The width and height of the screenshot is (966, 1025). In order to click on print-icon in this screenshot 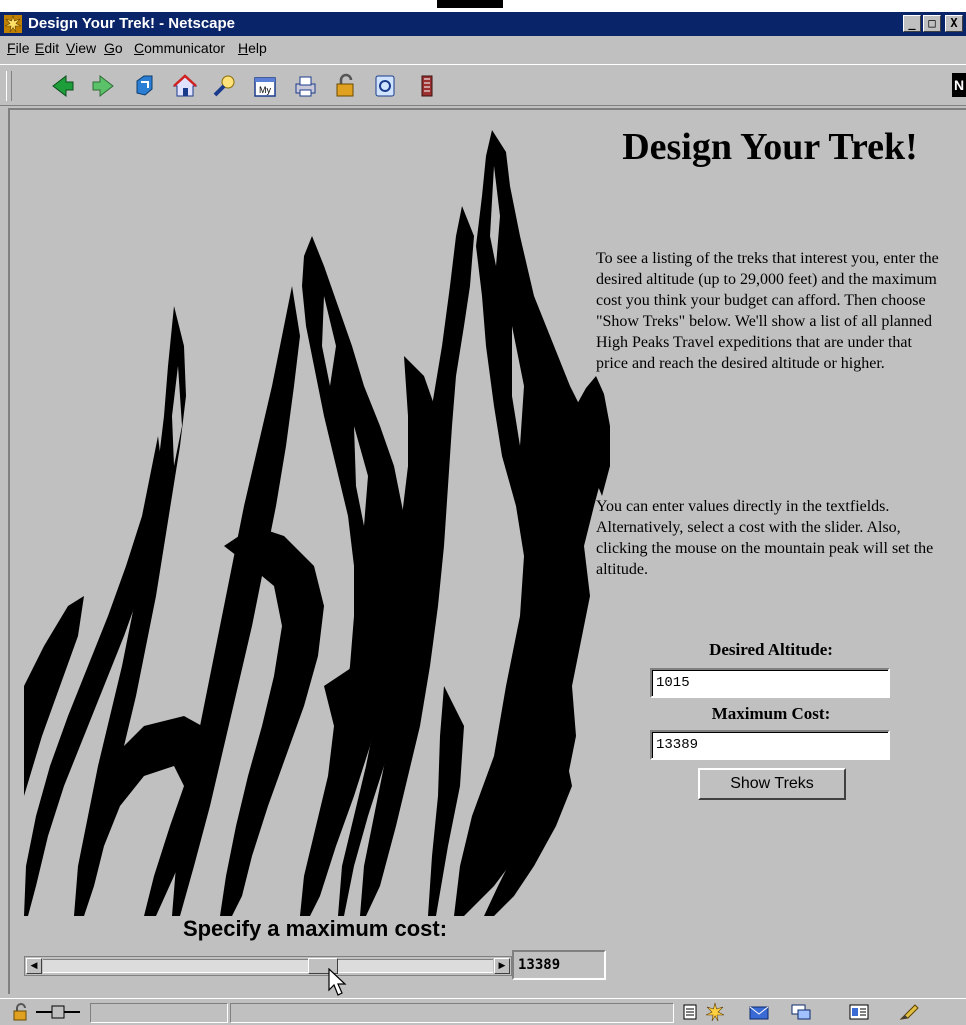, I will do `click(305, 86)`.